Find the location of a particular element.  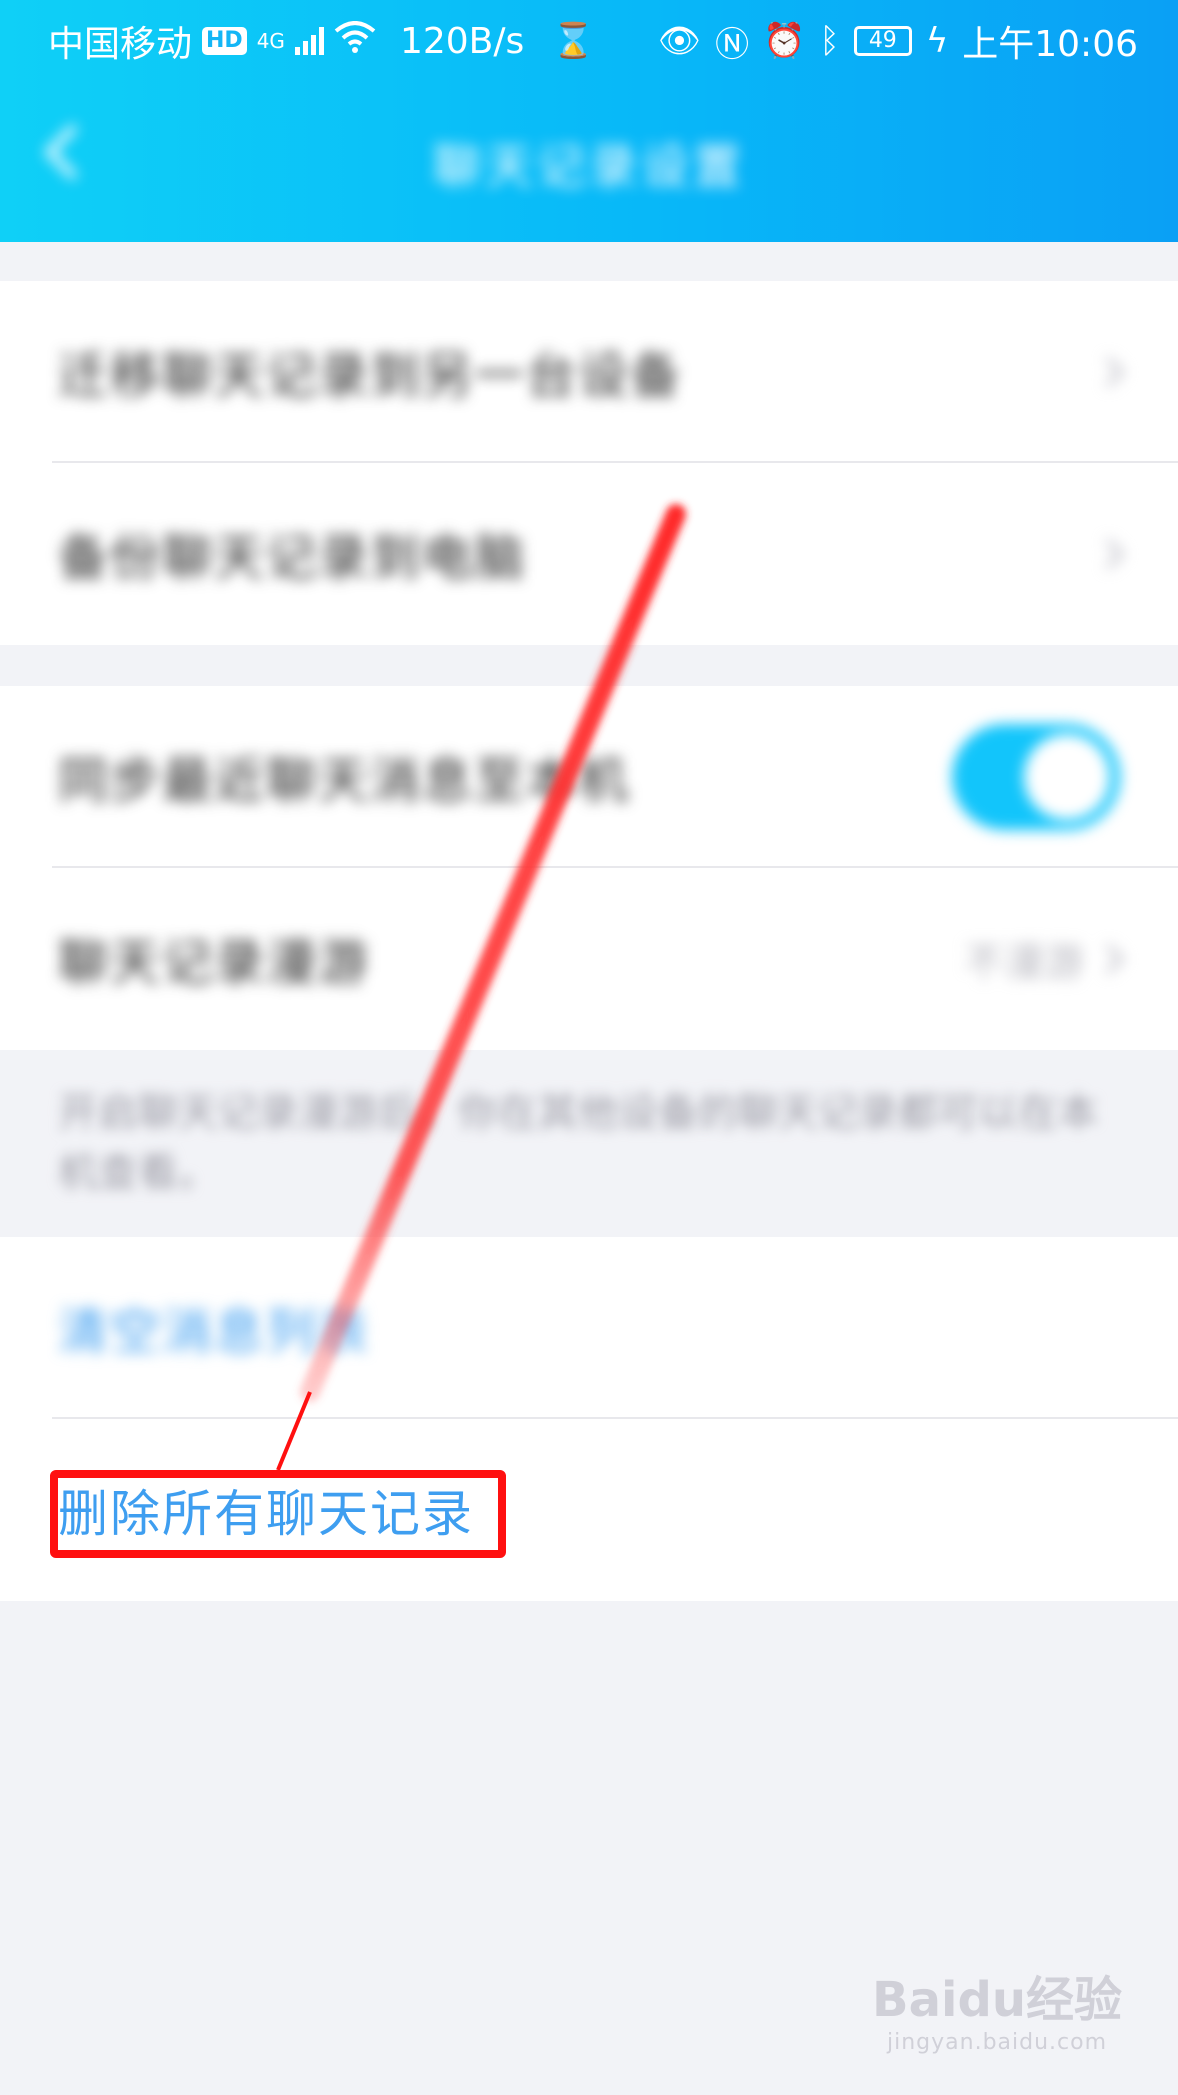

network-type: 4G is located at coordinates (270, 41).